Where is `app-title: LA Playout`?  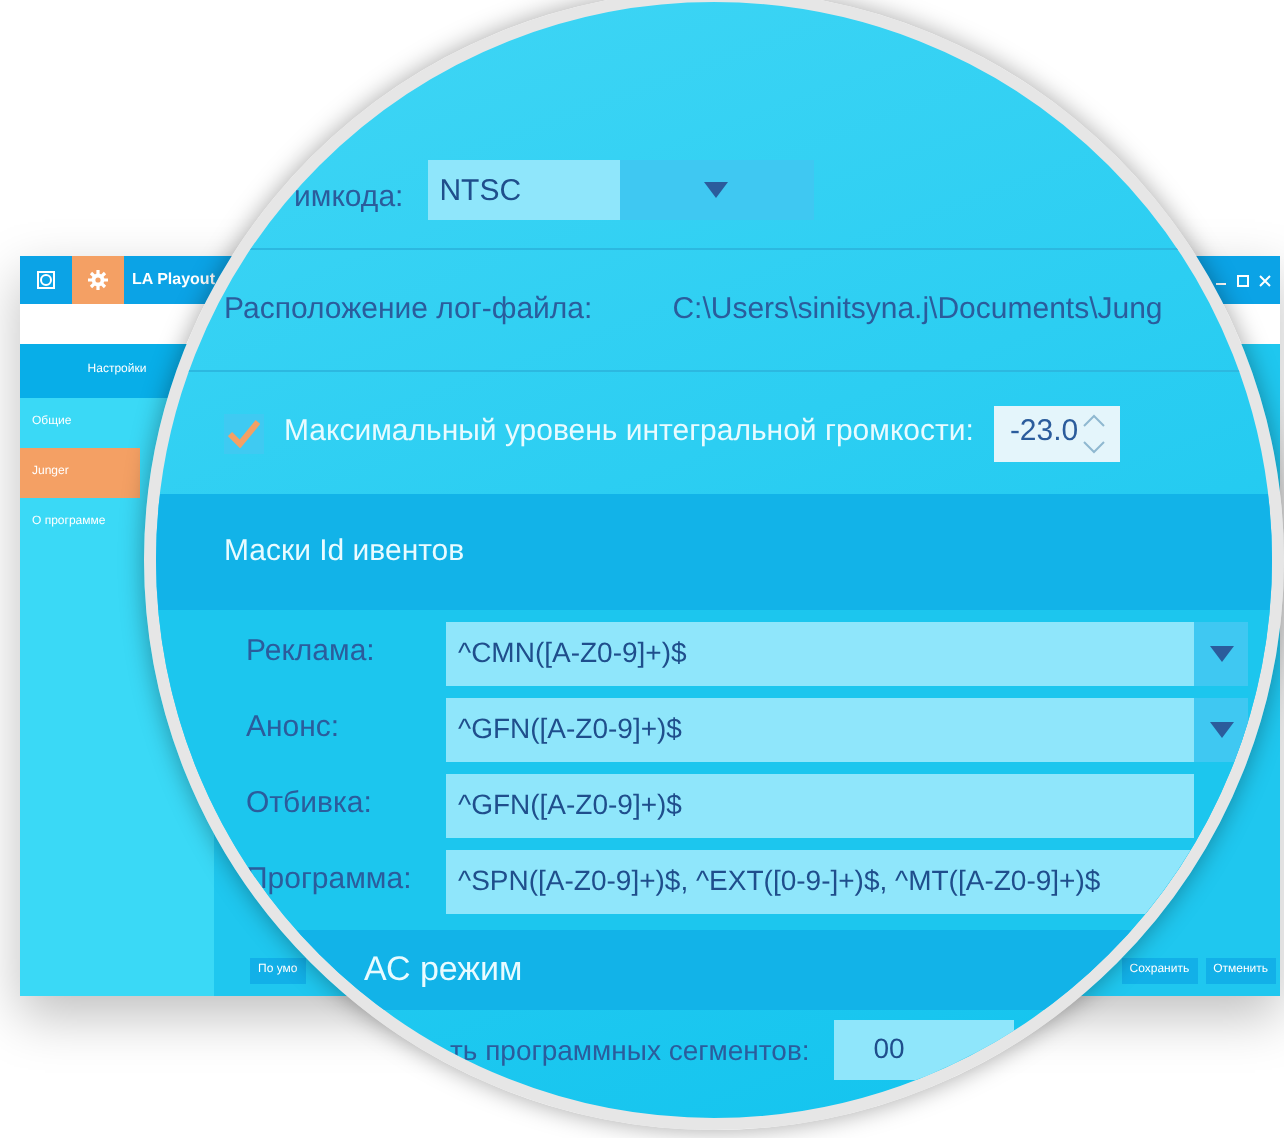
app-title: LA Playout is located at coordinates (173, 280).